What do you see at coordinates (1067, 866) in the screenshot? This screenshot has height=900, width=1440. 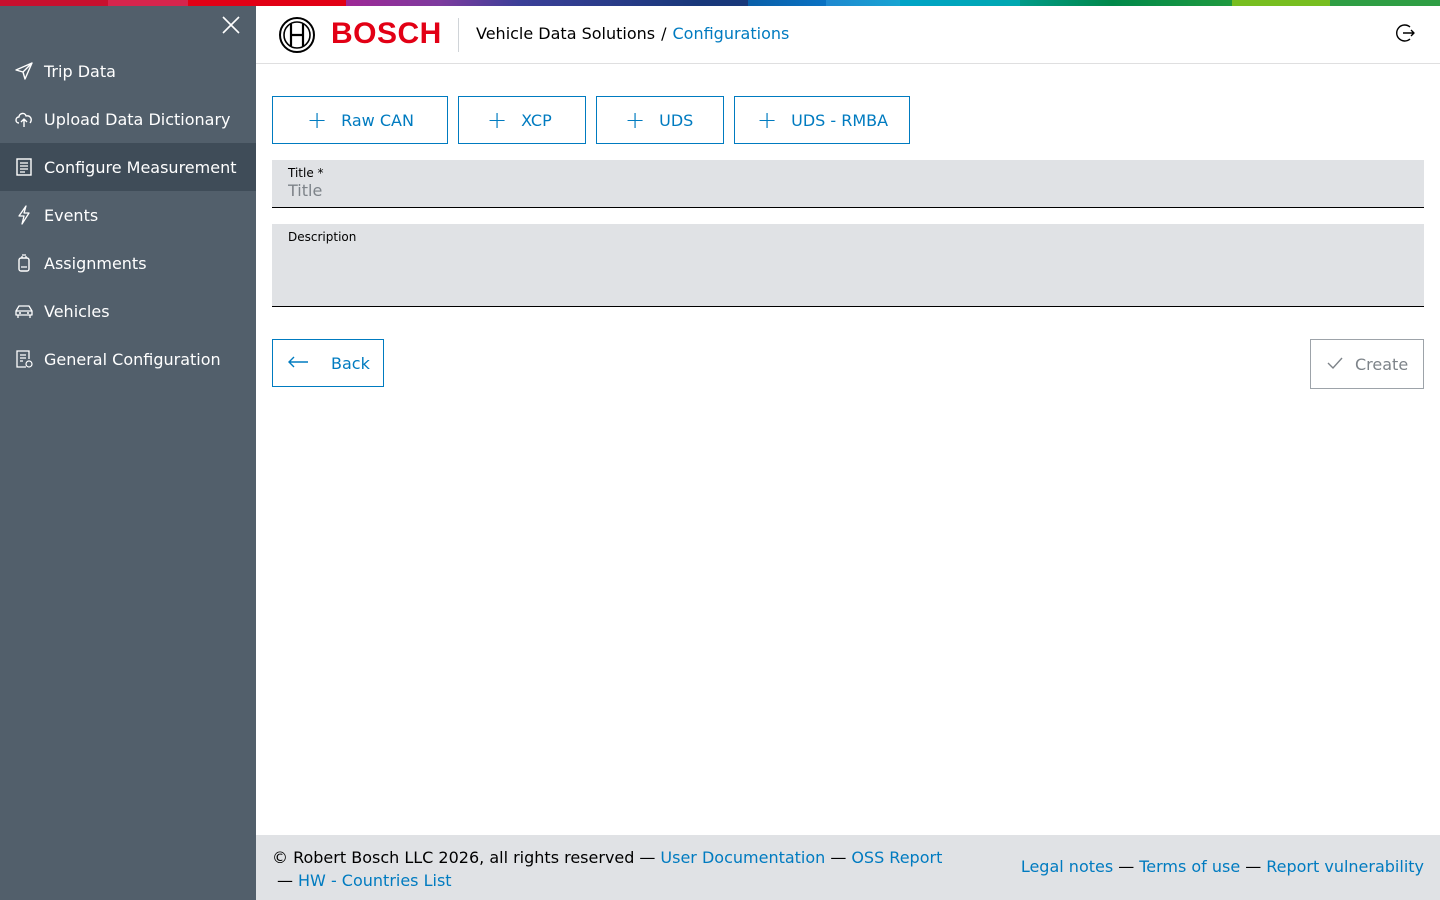 I see `legal-notes-link: Legal notes` at bounding box center [1067, 866].